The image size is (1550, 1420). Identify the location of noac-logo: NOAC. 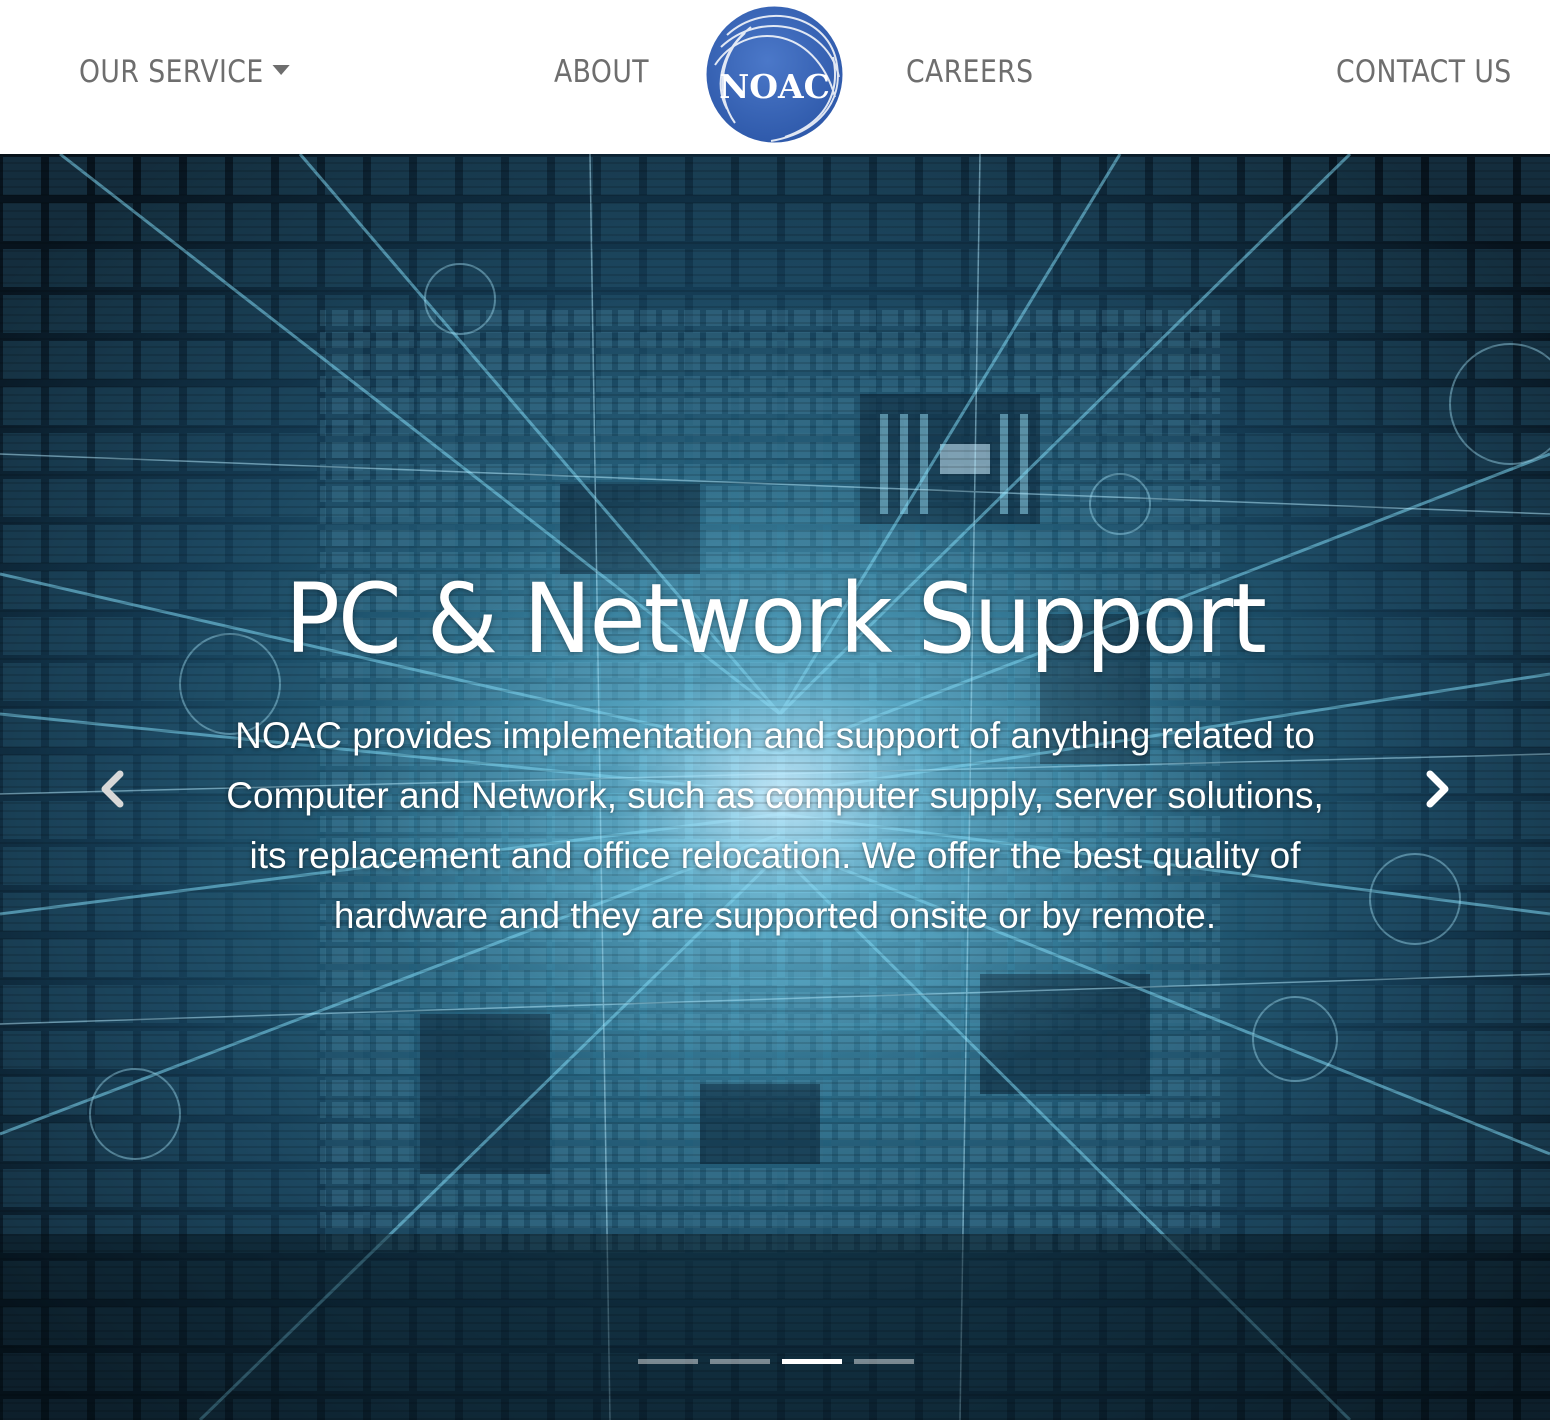
(774, 74).